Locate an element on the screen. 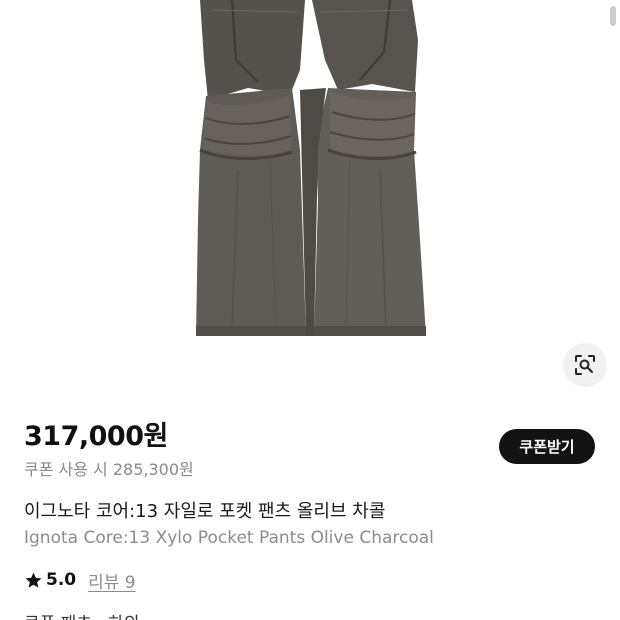  rating-value: 5.0 is located at coordinates (61, 580).